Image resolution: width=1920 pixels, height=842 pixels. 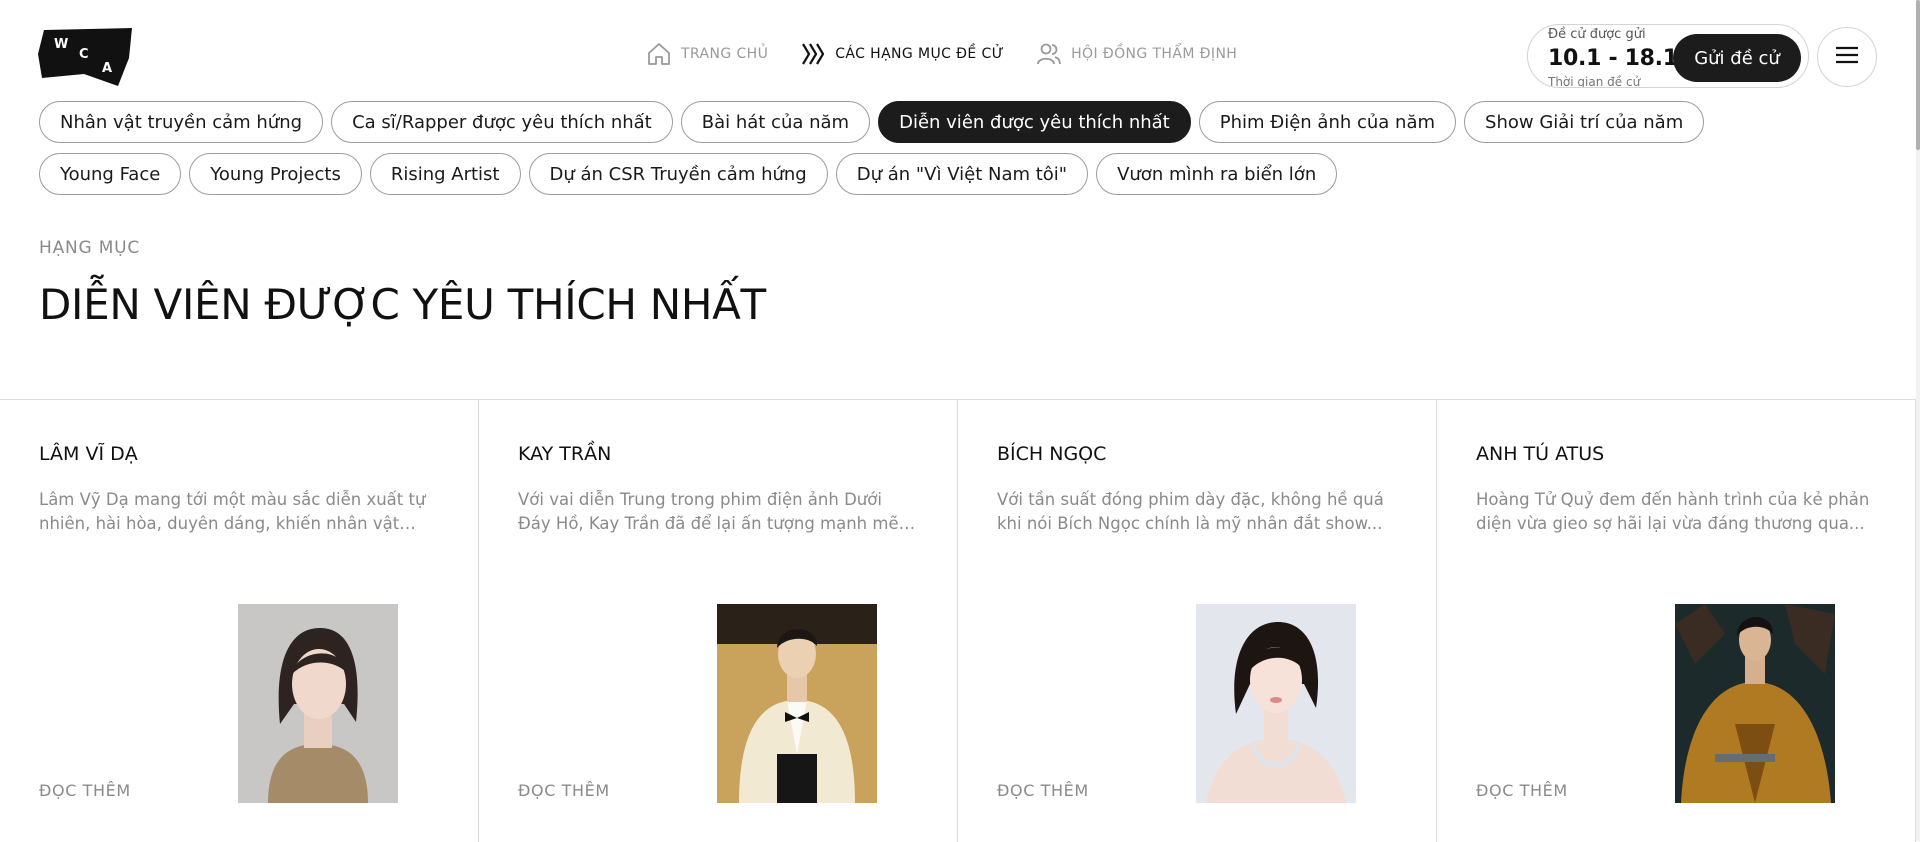 I want to click on hamburger-menu-icon, so click(x=1847, y=57).